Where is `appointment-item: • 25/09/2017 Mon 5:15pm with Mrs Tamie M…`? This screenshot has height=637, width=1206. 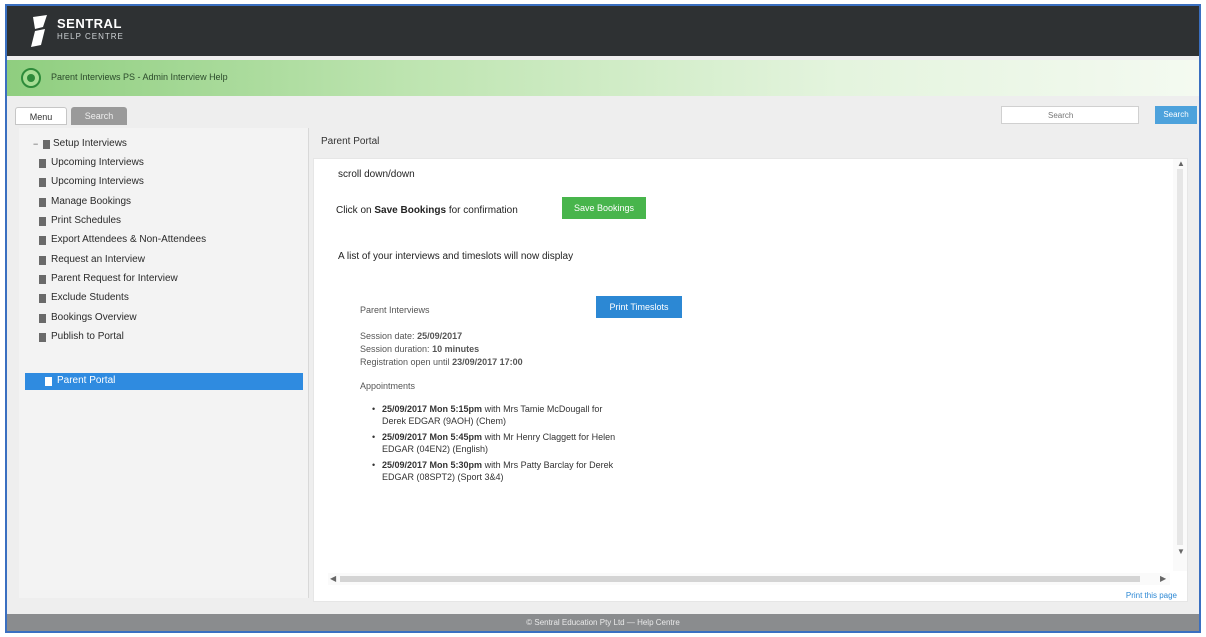
appointment-item: • 25/09/2017 Mon 5:15pm with Mrs Tamie M… is located at coordinates (487, 415).